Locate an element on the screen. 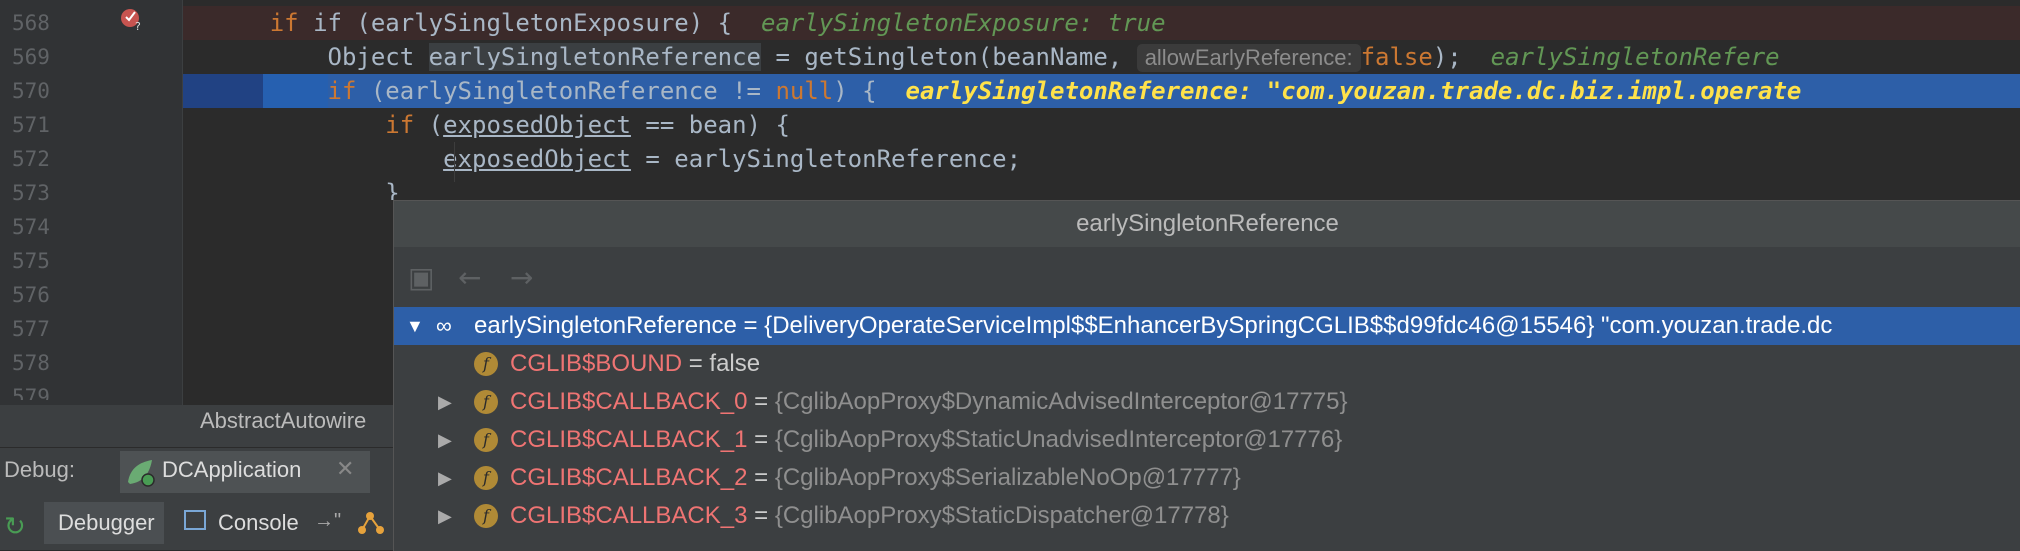  code-text: ); is located at coordinates (1447, 57).